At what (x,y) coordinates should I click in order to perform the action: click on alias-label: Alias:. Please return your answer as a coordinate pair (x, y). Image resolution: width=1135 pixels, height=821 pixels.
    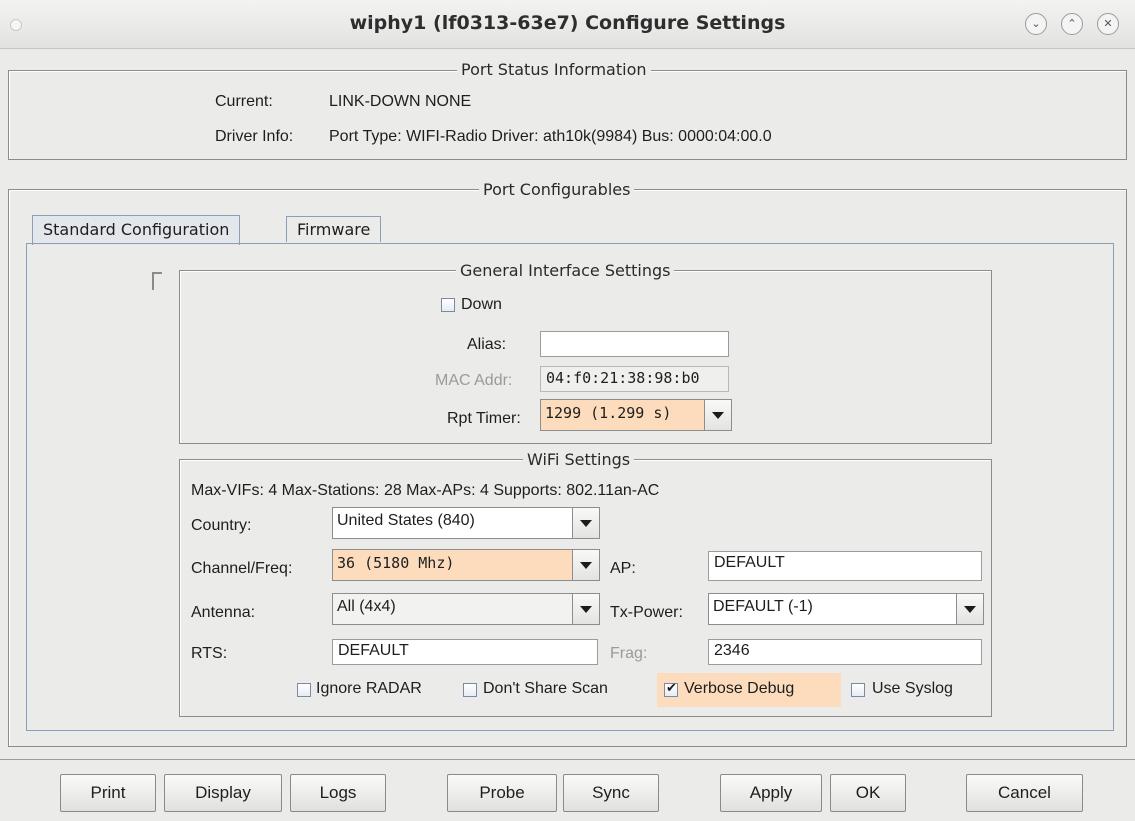
    Looking at the image, I should click on (487, 344).